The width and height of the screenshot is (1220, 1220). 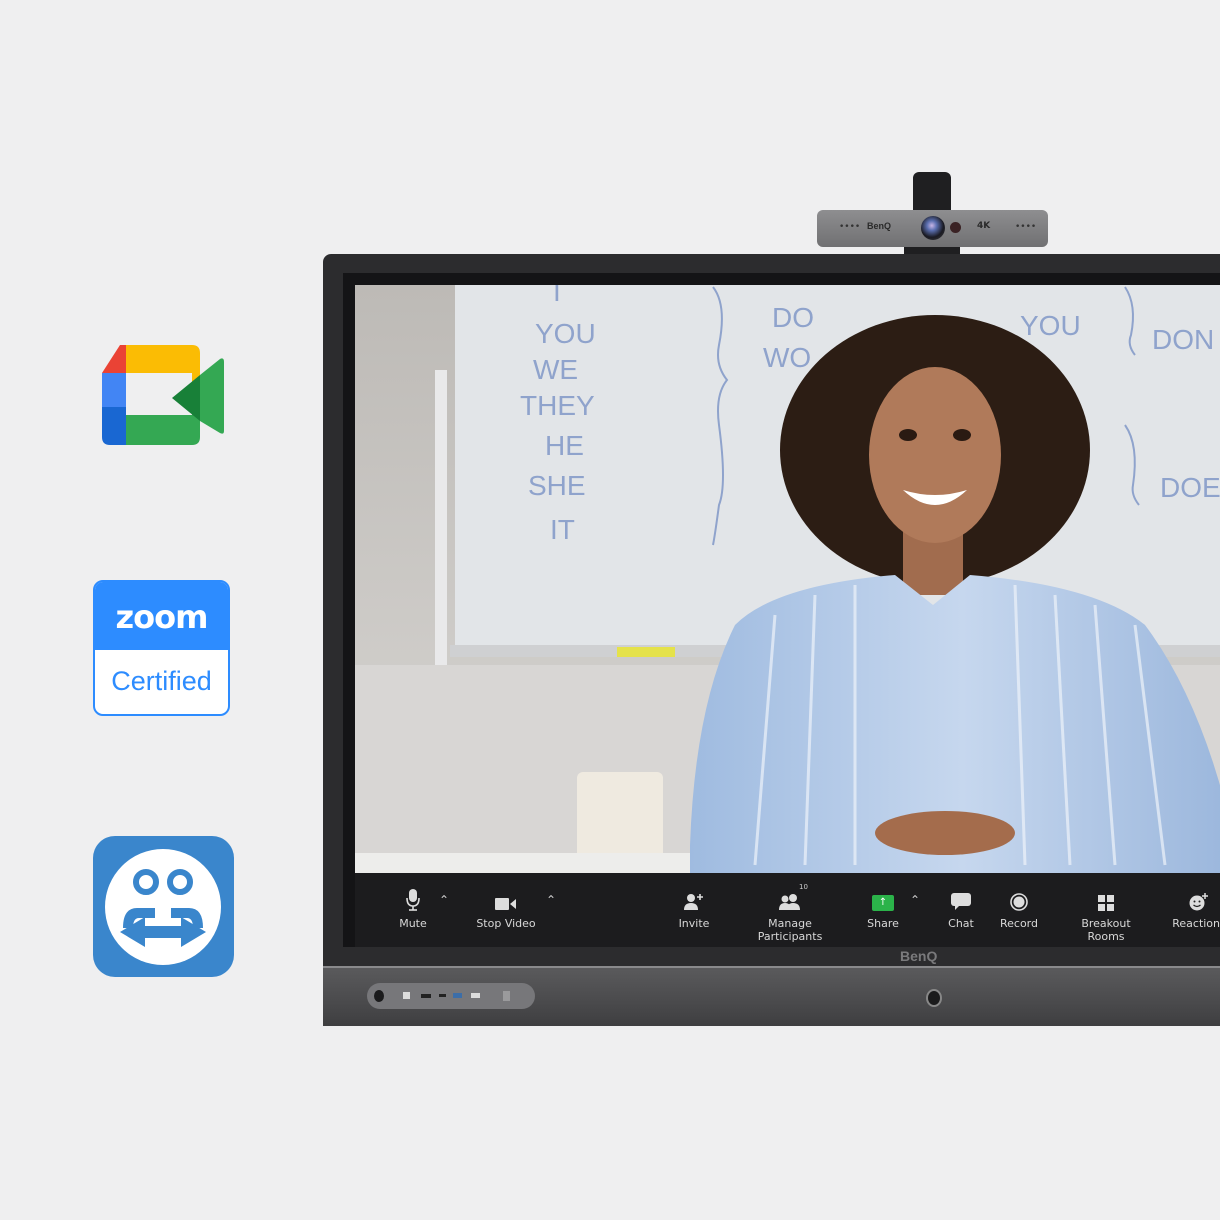 What do you see at coordinates (163, 906) in the screenshot?
I see `teamviewer-logo` at bounding box center [163, 906].